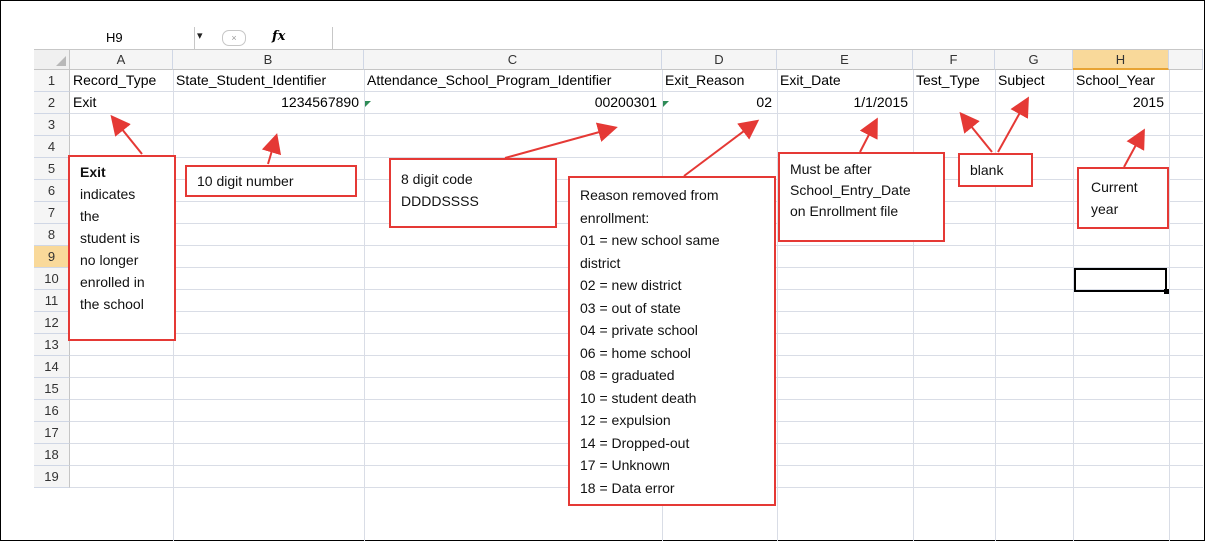 This screenshot has width=1205, height=541. I want to click on arrow-blank-f, so click(976, 132).